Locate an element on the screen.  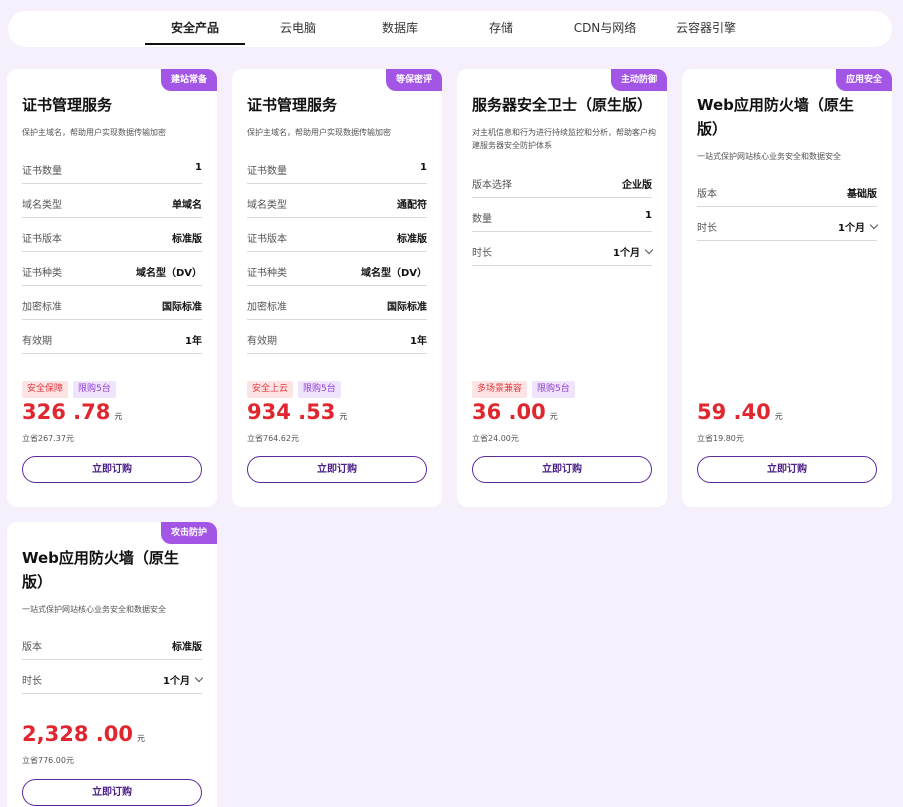
price: 326 .78 元 is located at coordinates (72, 414).